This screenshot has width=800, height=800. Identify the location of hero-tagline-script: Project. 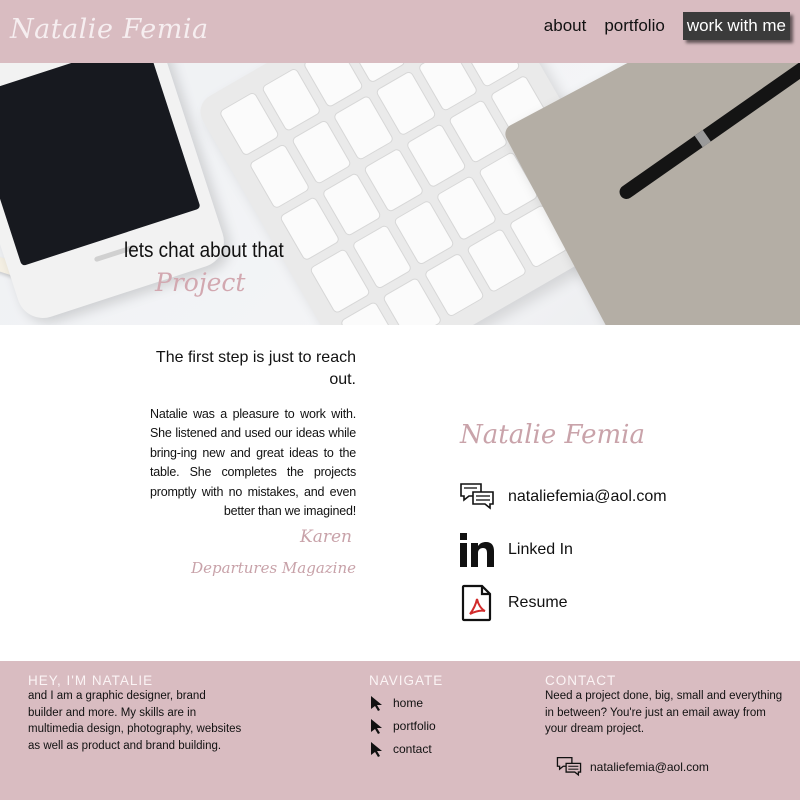
(200, 282).